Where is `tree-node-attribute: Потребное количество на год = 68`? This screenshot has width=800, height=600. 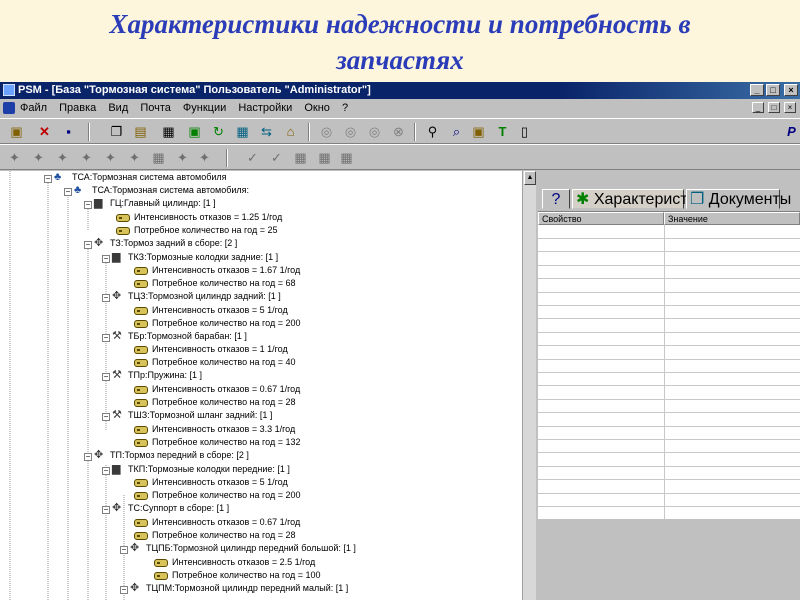
tree-node-attribute: Потребное количество на год = 68 is located at coordinates (214, 283).